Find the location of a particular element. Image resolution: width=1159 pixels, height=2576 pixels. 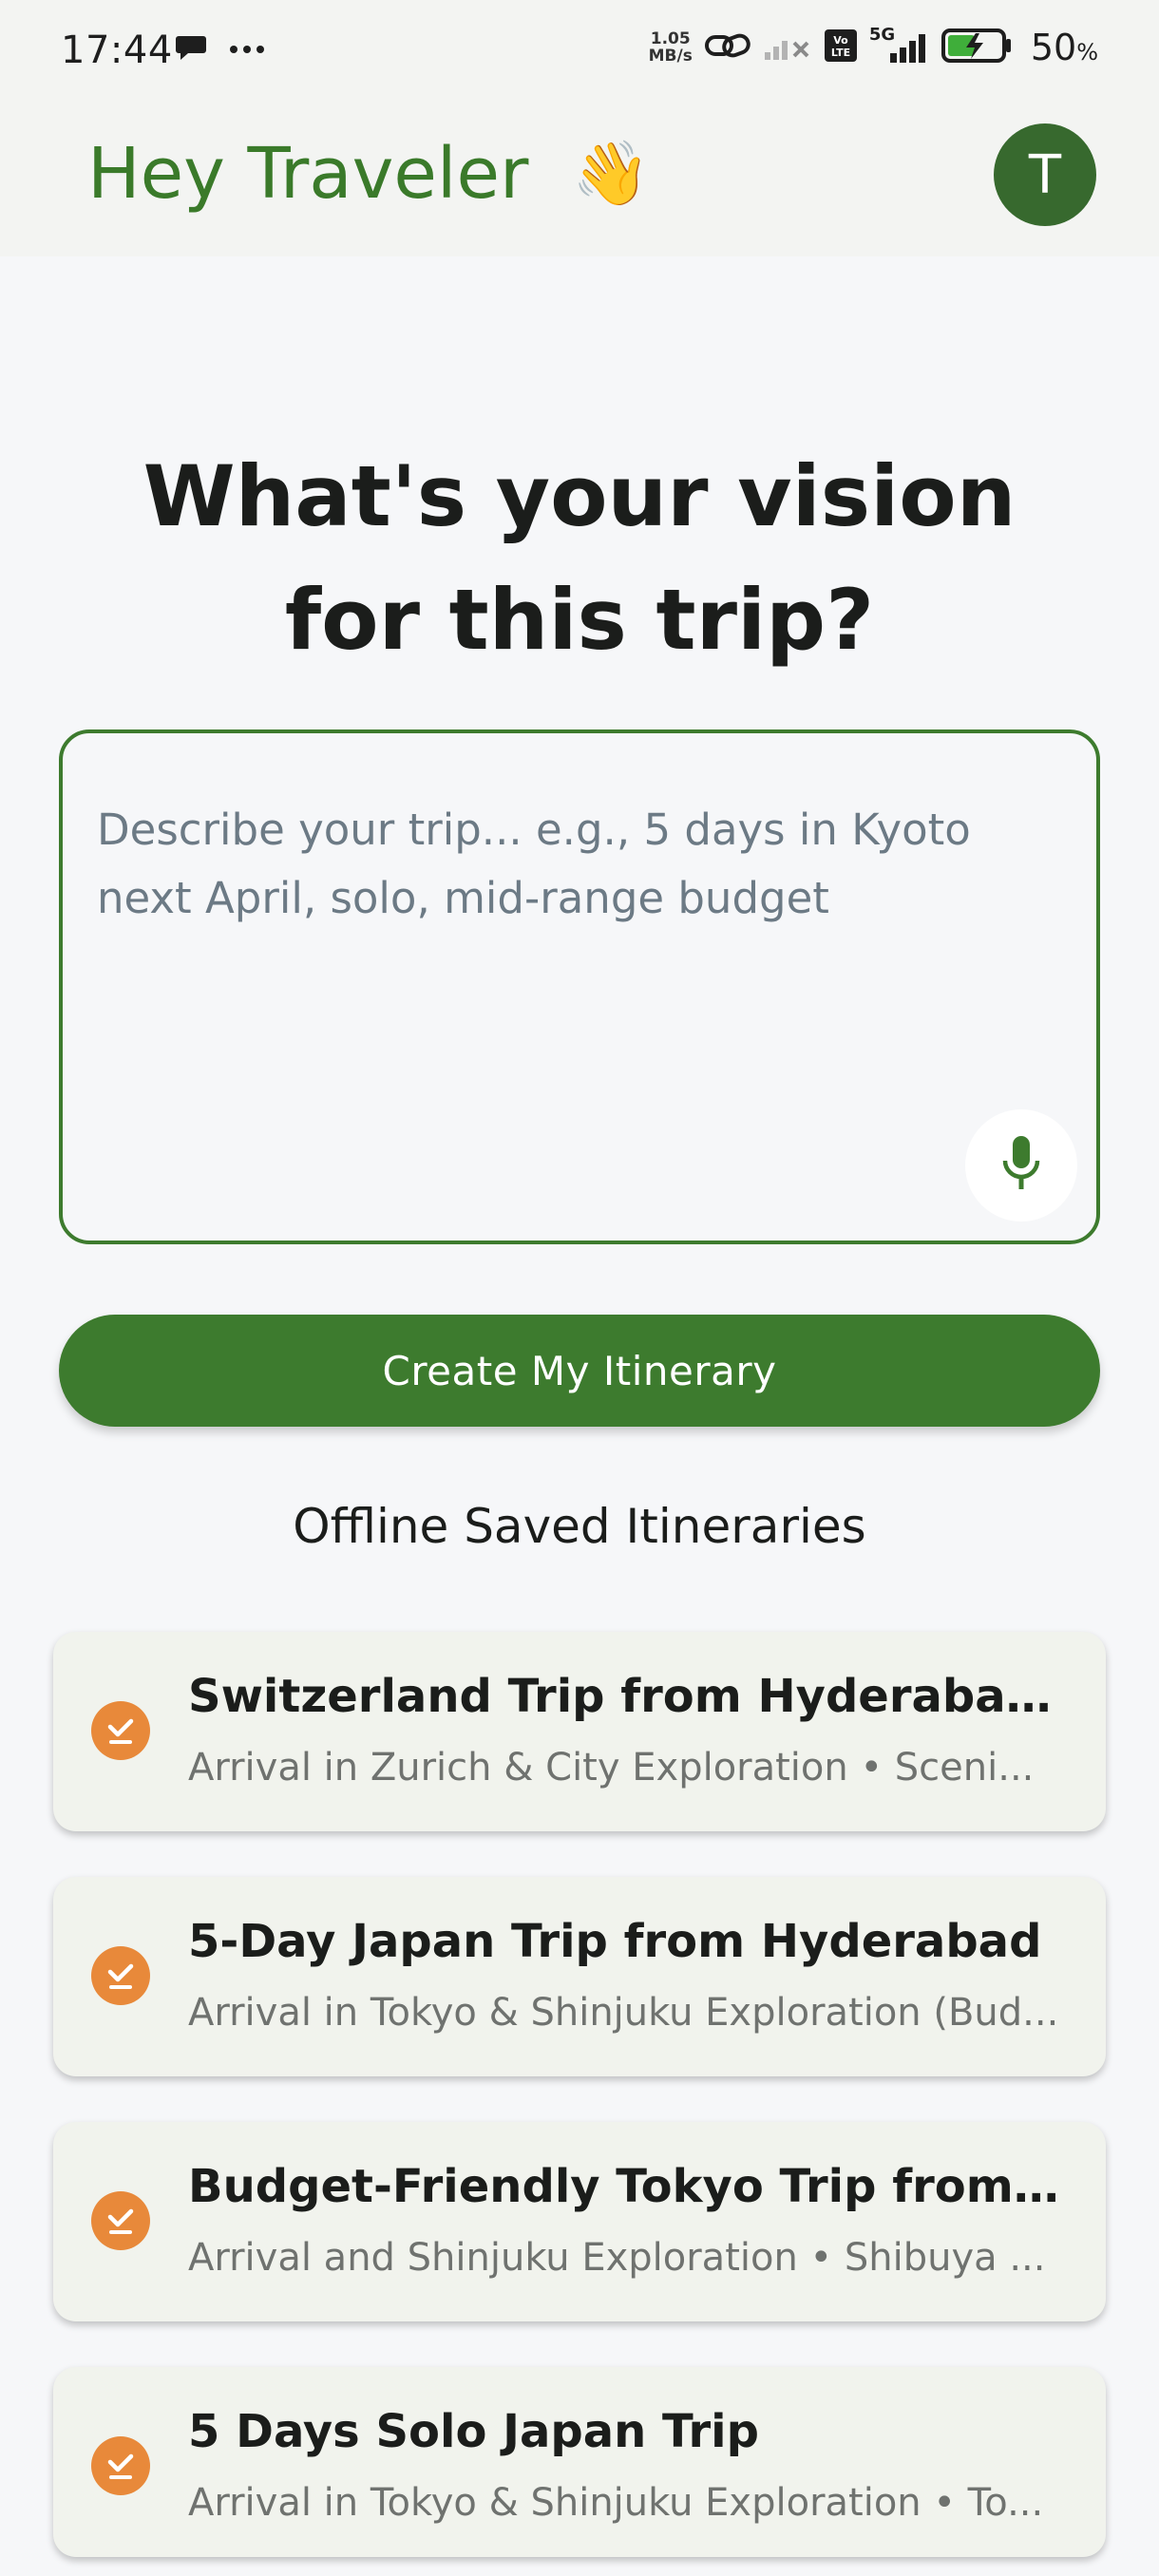

greeting: Hey Traveler 👋 is located at coordinates (369, 174).